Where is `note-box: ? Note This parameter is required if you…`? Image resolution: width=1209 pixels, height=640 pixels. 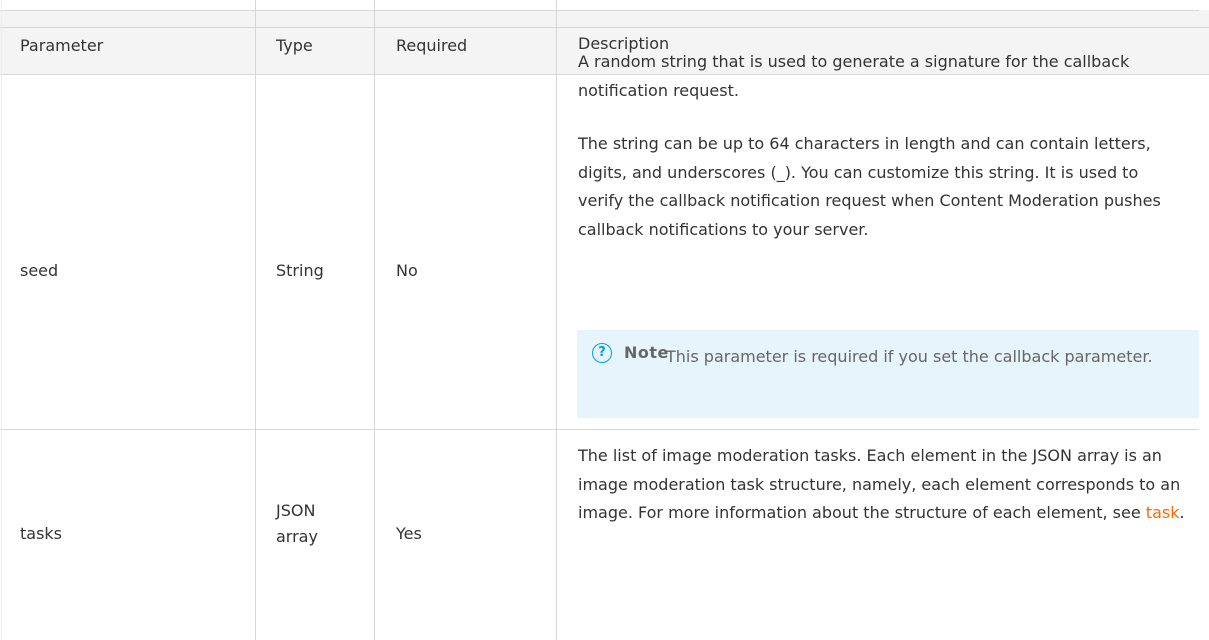 note-box: ? Note This parameter is required if you… is located at coordinates (888, 374).